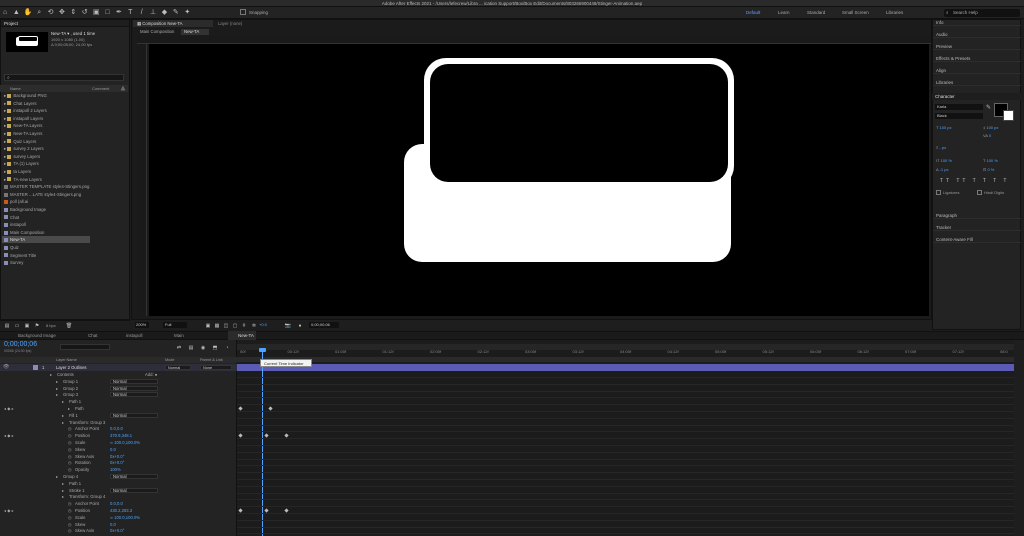 This screenshot has width=1024, height=536. I want to click on exposure-value: +0.0, so click(263, 324).